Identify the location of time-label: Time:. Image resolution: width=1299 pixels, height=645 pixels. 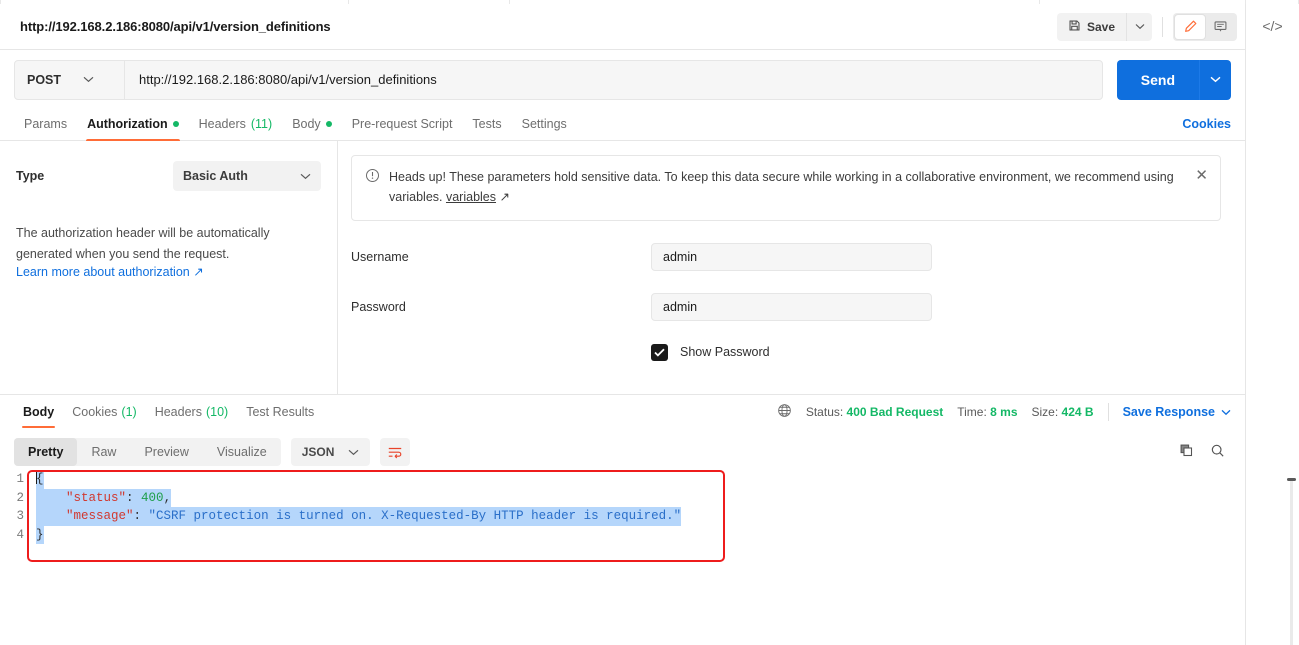
(972, 412).